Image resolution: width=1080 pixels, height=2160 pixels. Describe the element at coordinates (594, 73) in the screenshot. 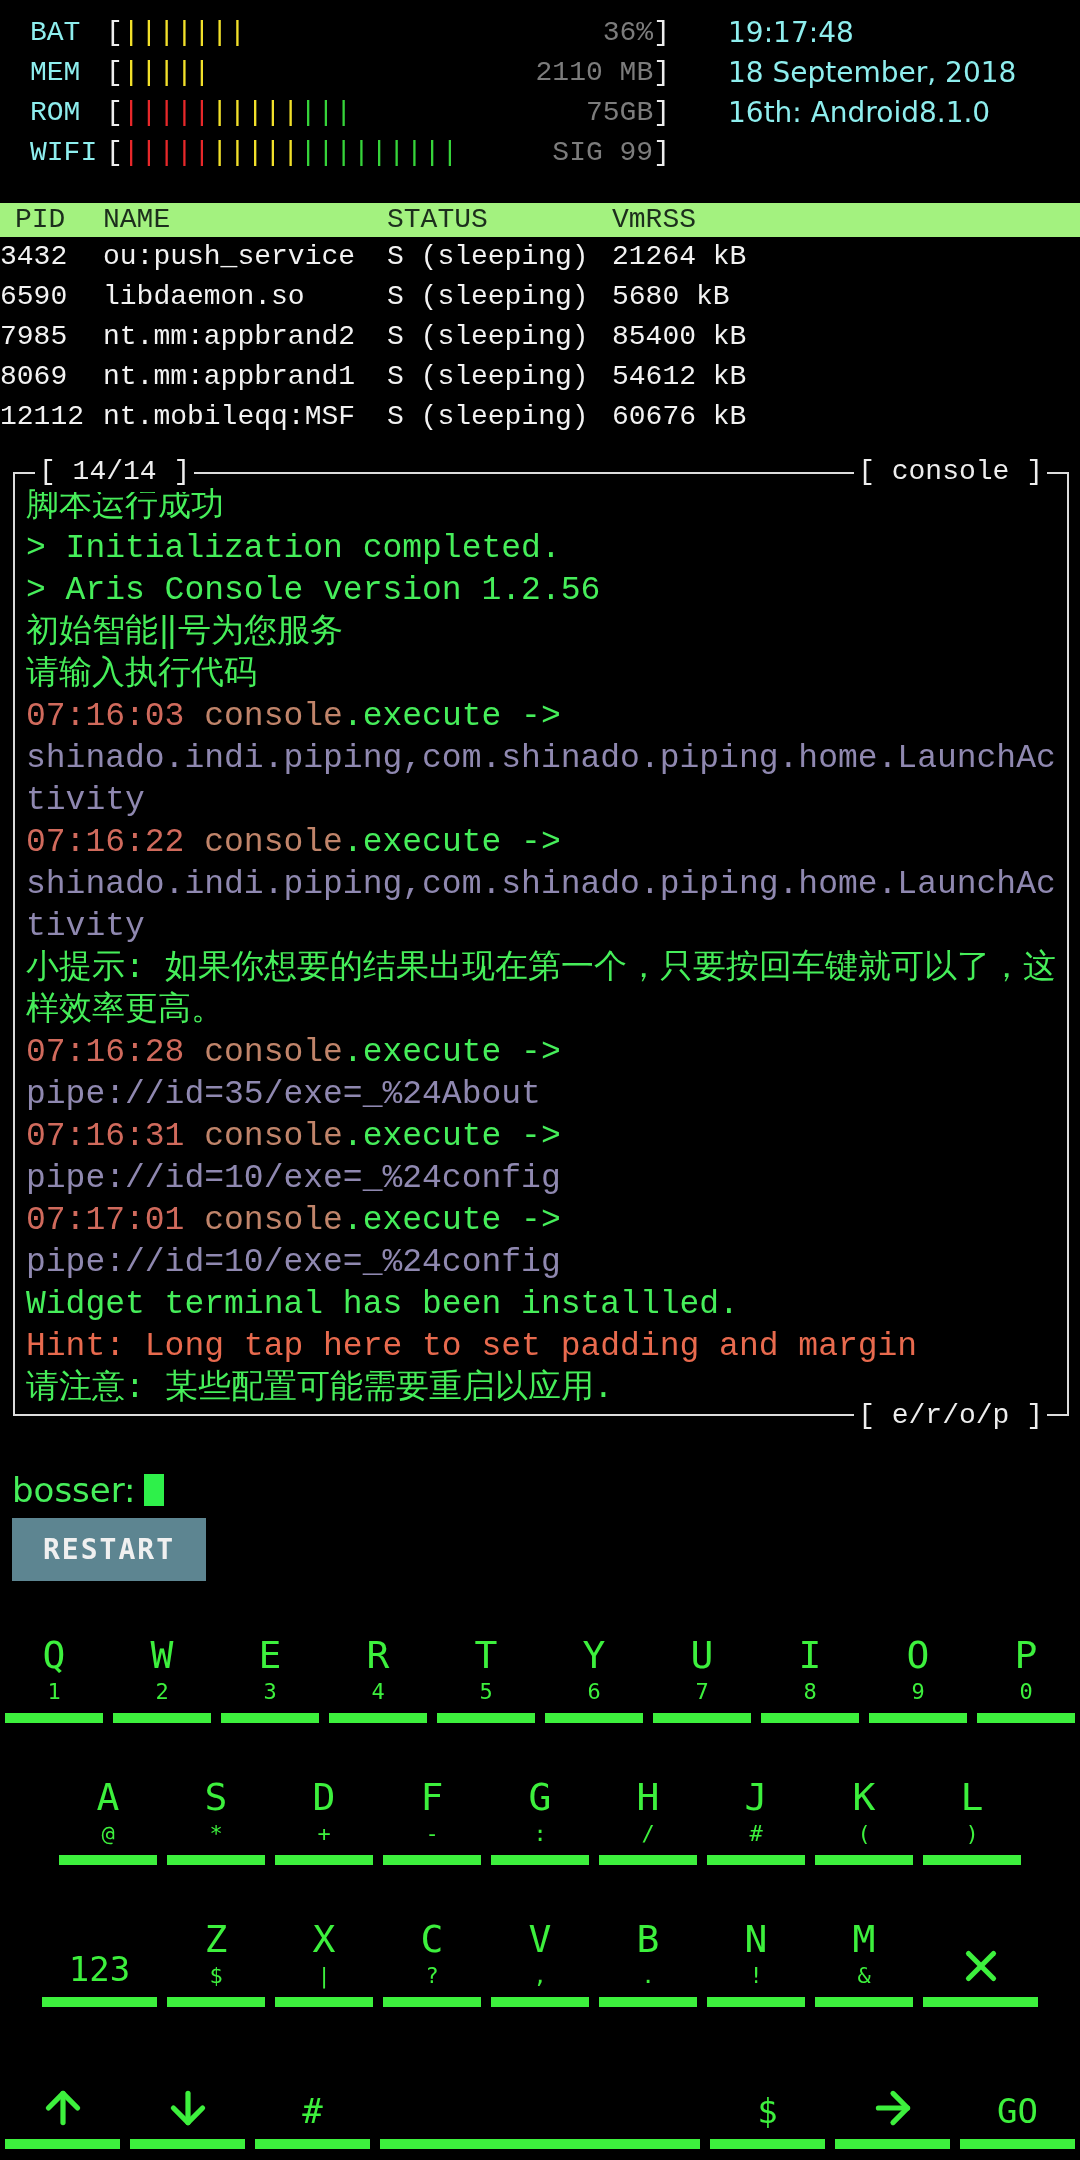

I see `meter-value: 2110 MB` at that location.